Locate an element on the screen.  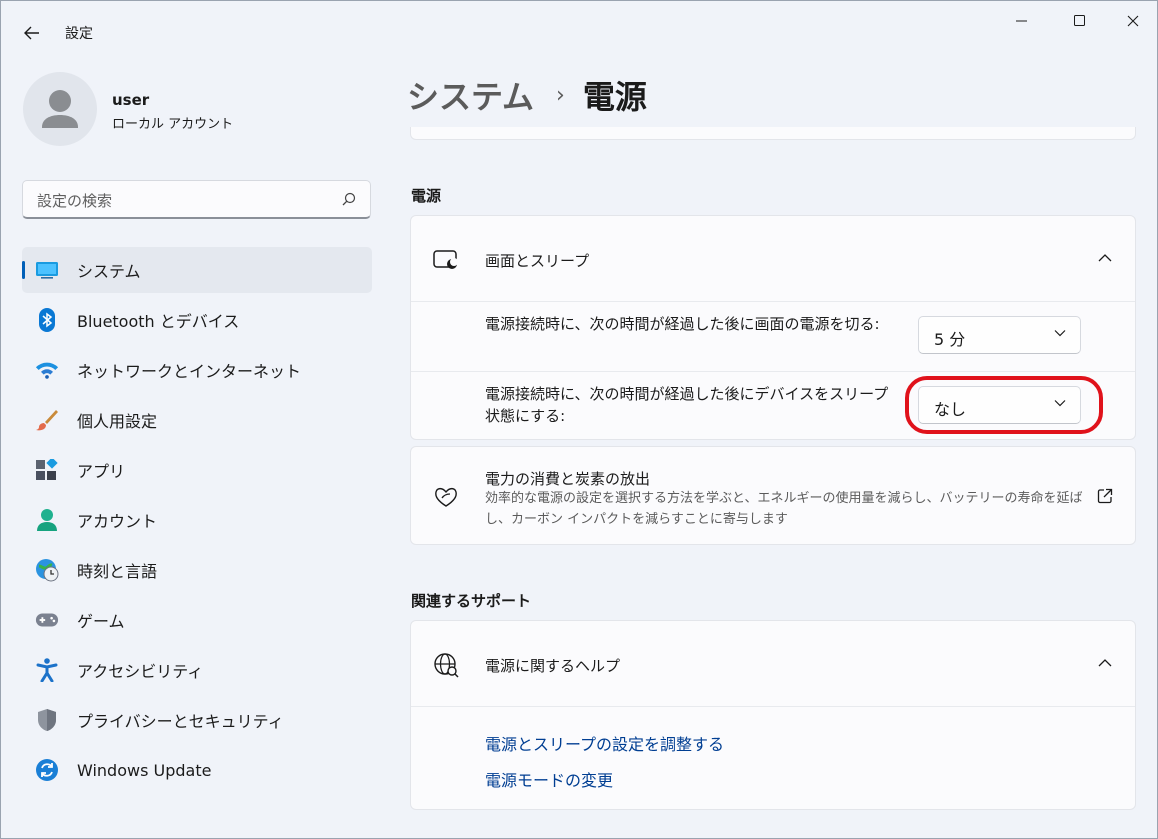
system-display-icon is located at coordinates (47, 270).